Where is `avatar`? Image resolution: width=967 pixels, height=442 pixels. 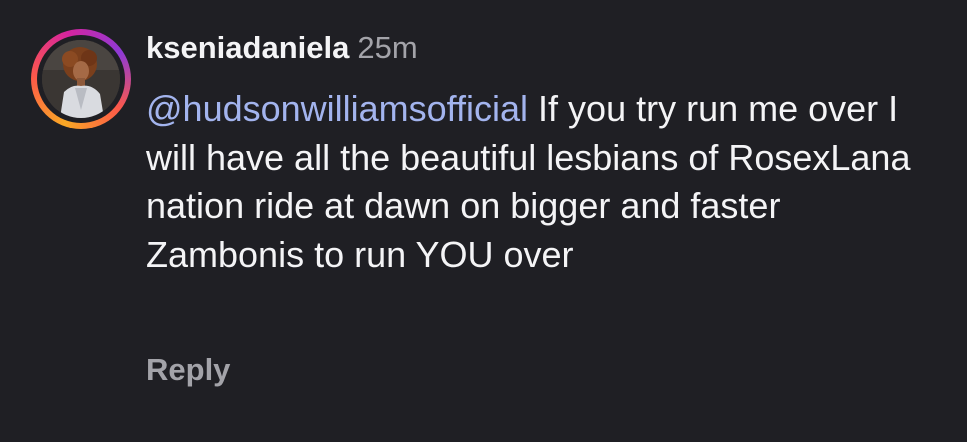
avatar is located at coordinates (81, 79).